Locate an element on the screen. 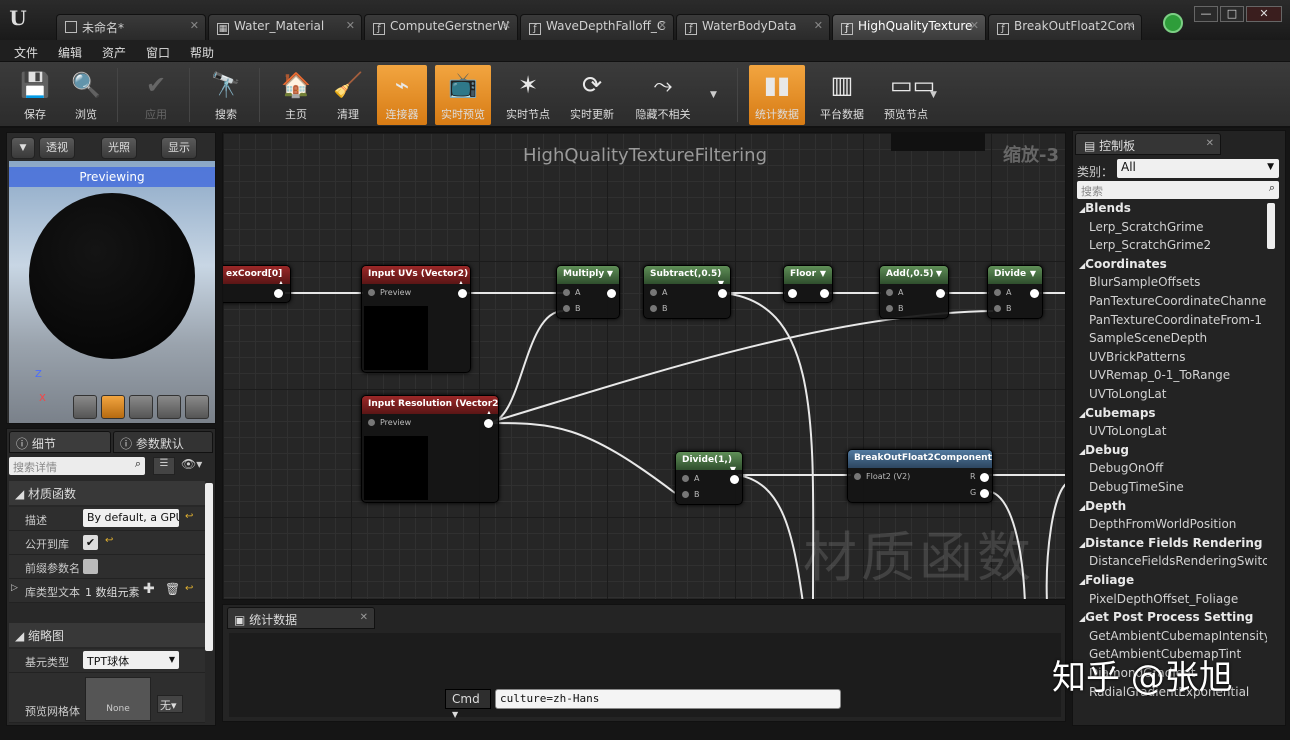 The image size is (1290, 740). node-input-resolution: Input Resolution (Vector2) ▲ Preview is located at coordinates (430, 449).